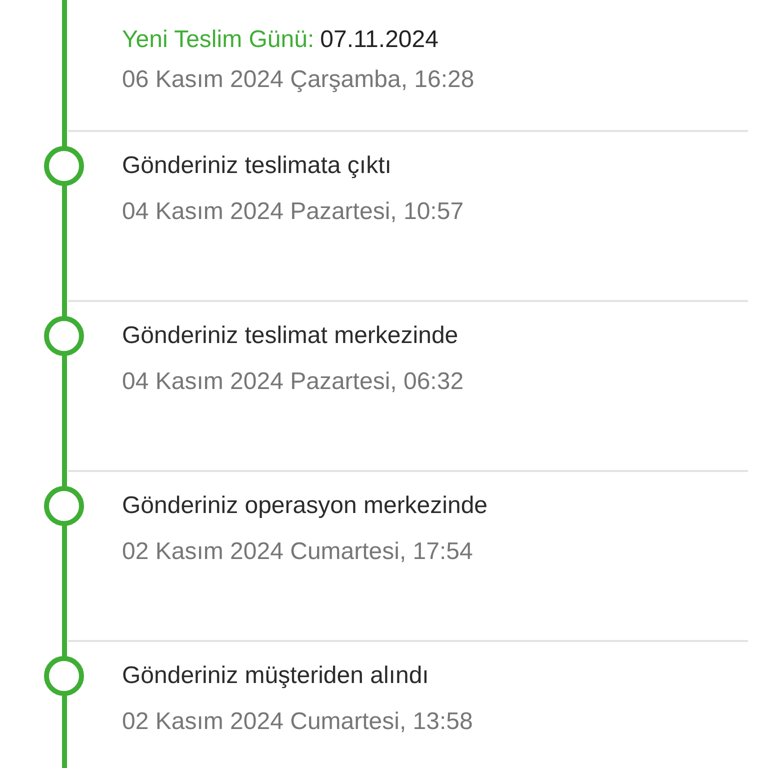 Image resolution: width=768 pixels, height=768 pixels. I want to click on event-title: Gönderiniz operasyon merkezinde, so click(305, 506).